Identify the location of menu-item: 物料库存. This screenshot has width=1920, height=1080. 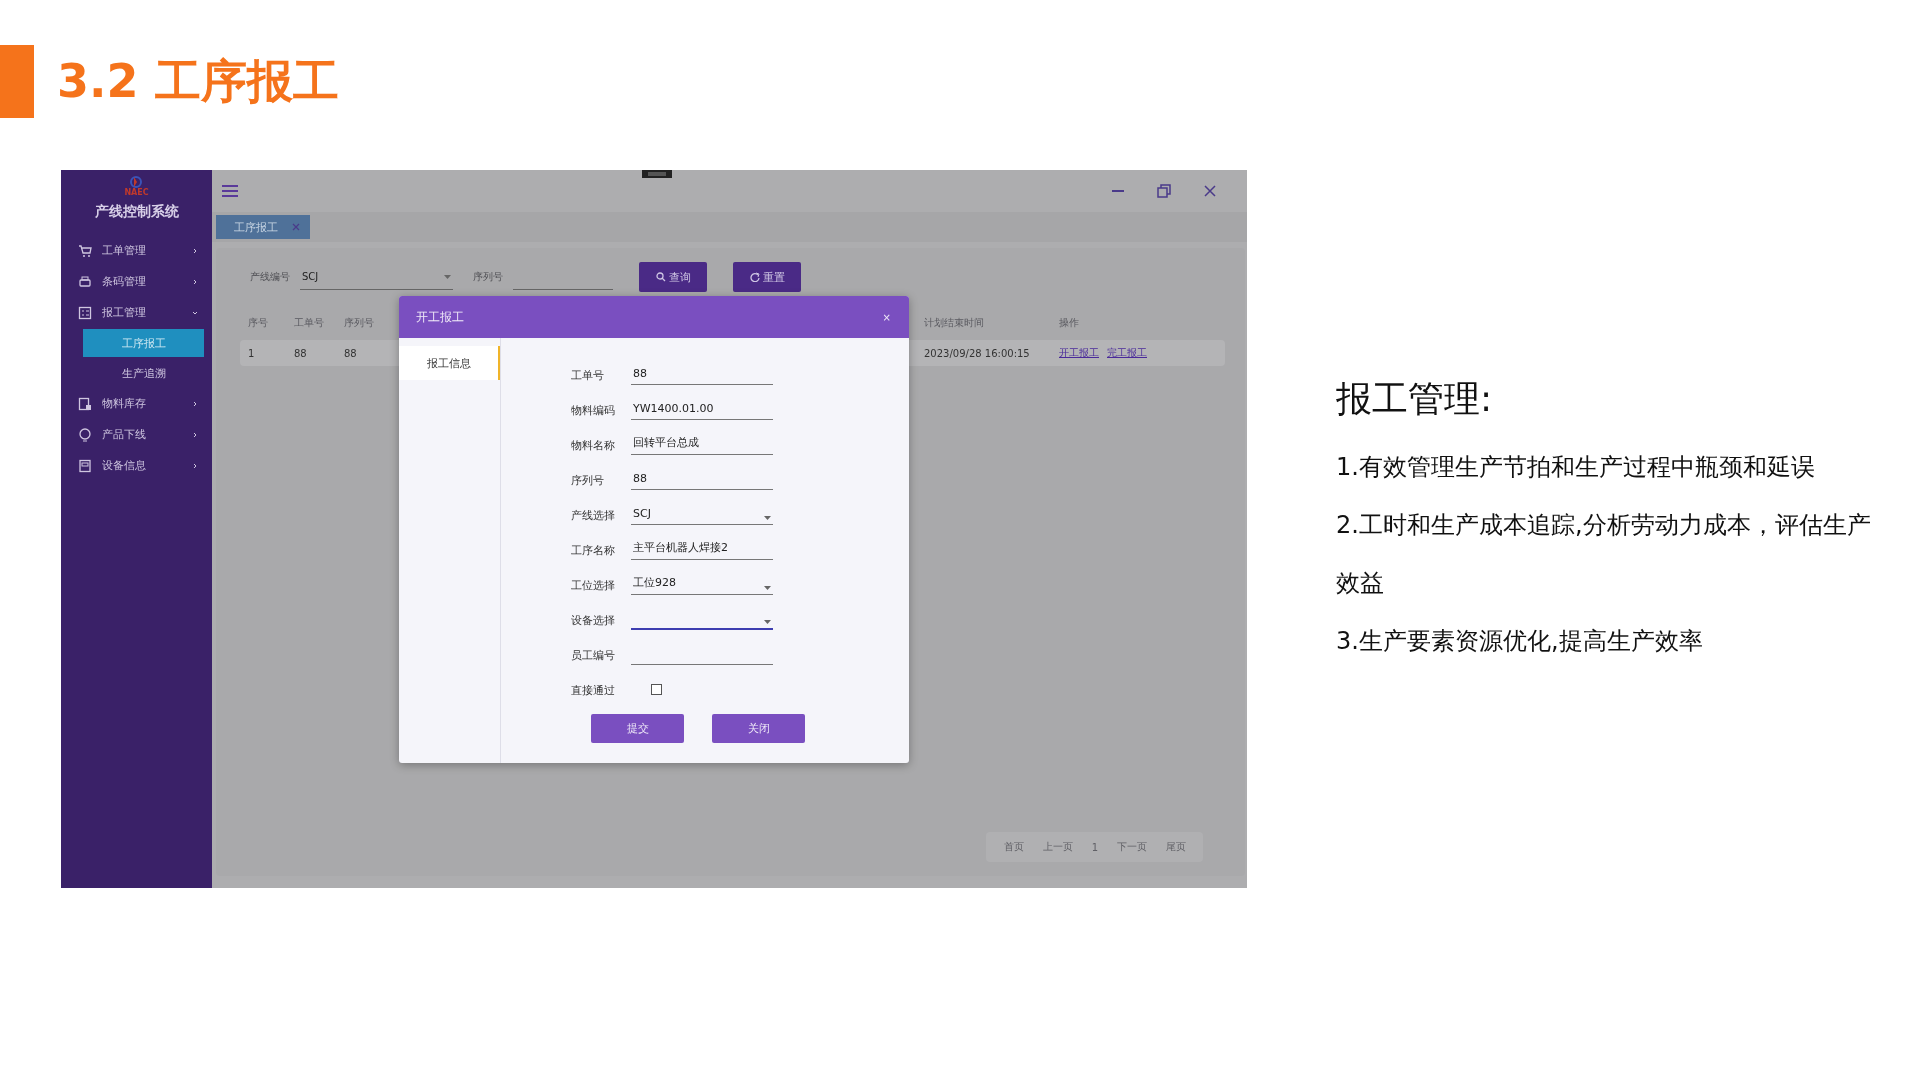
(136, 403).